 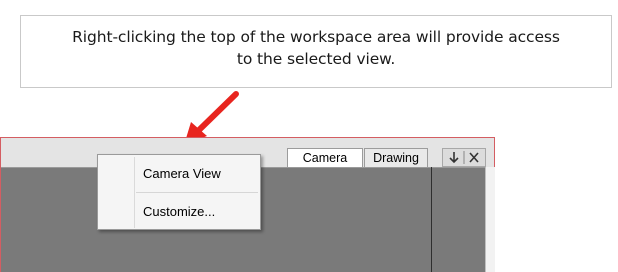 I want to click on menu-separator, so click(x=197, y=192).